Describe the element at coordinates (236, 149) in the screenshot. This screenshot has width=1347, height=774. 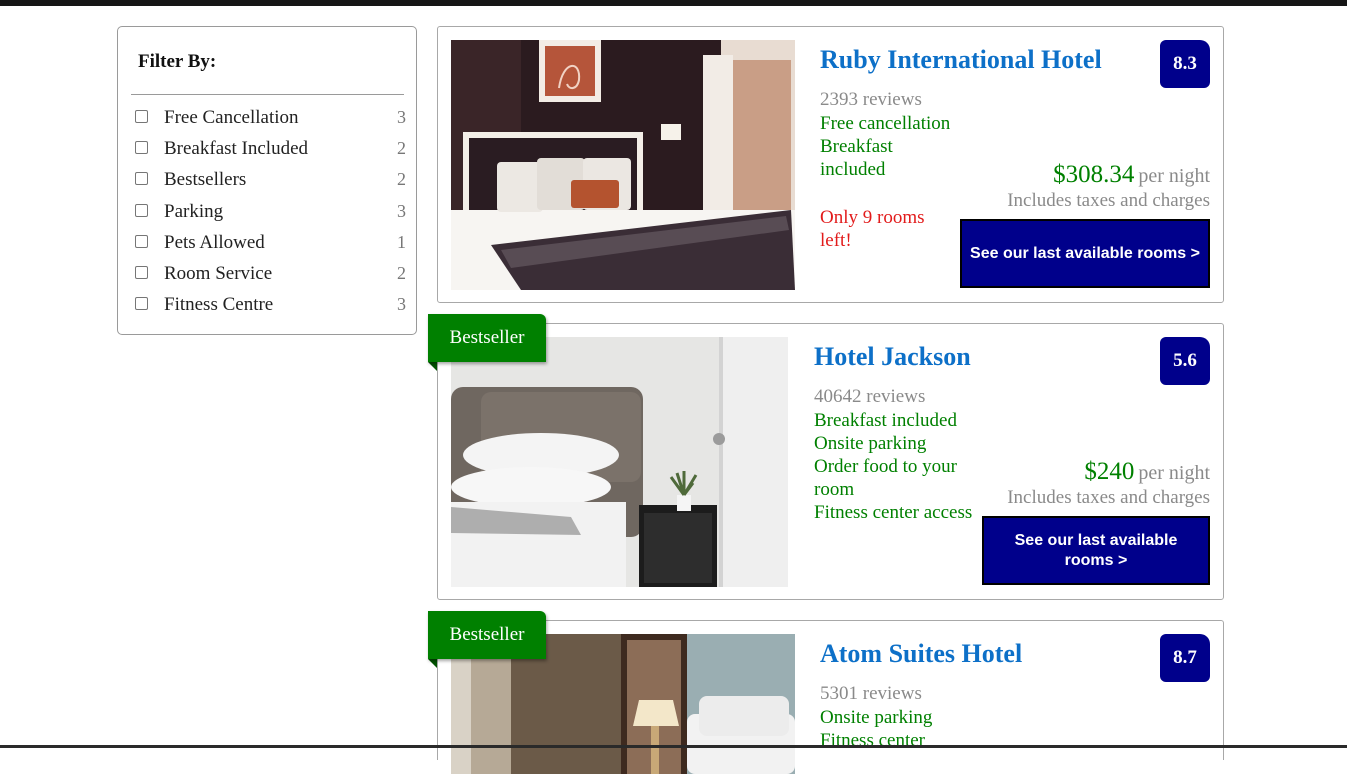
I see `filter-label: Breakfast Included` at that location.